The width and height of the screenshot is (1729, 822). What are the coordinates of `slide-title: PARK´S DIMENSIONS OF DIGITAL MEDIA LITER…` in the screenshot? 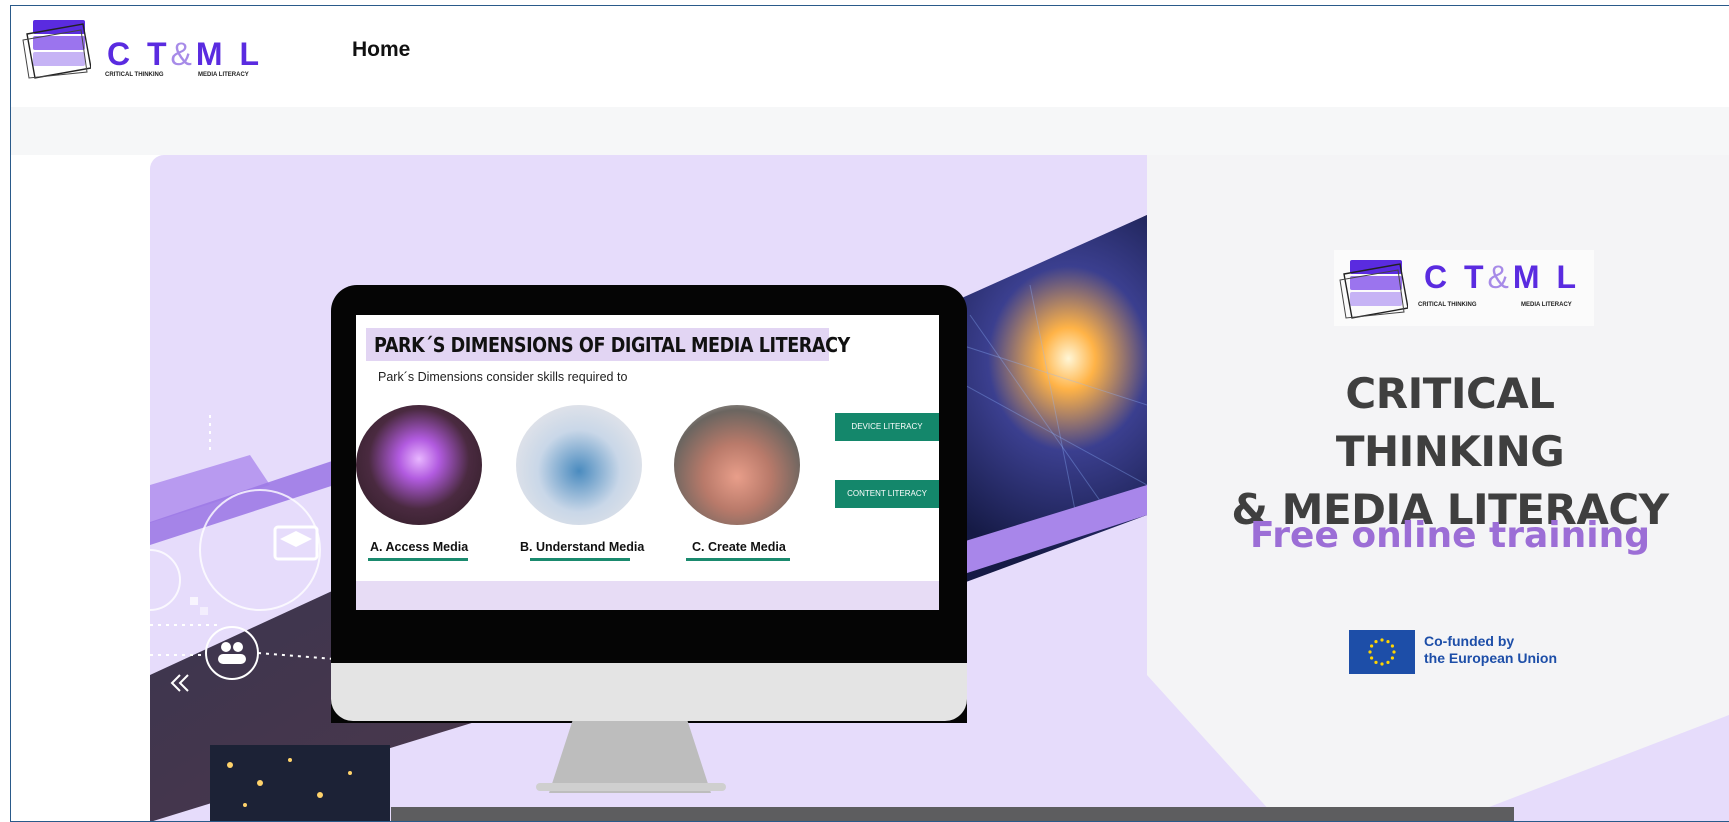 It's located at (612, 345).